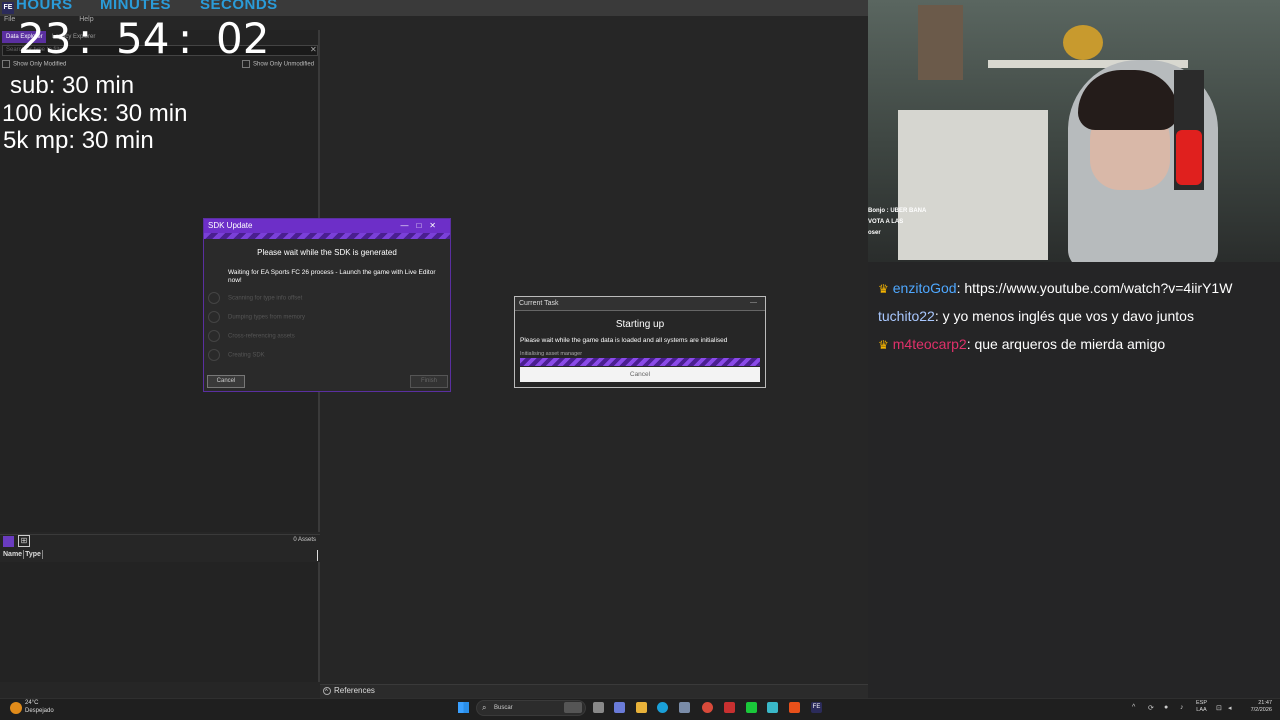 The image size is (1280, 720). What do you see at coordinates (794, 707) in the screenshot?
I see `brave-icon` at bounding box center [794, 707].